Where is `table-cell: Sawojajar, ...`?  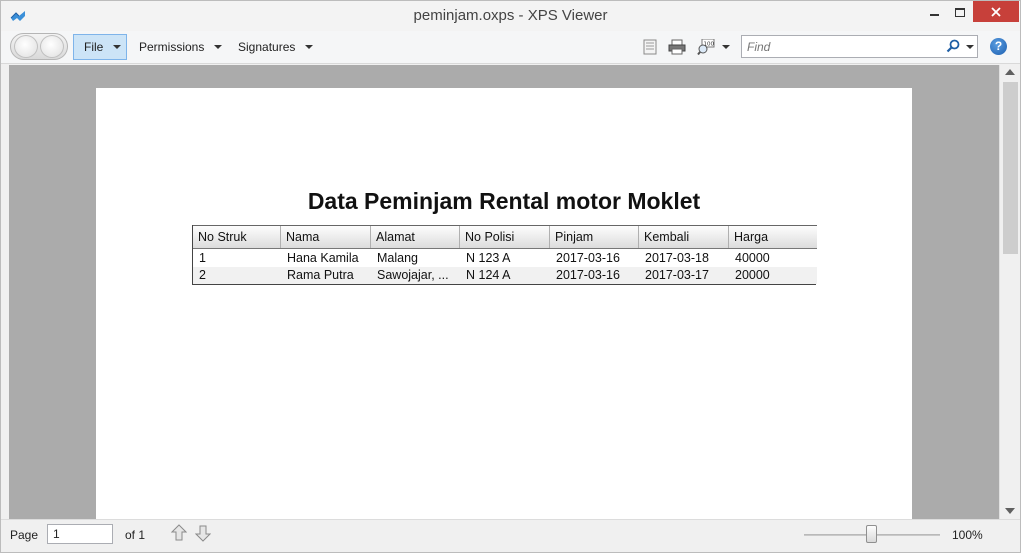 table-cell: Sawojajar, ... is located at coordinates (413, 275).